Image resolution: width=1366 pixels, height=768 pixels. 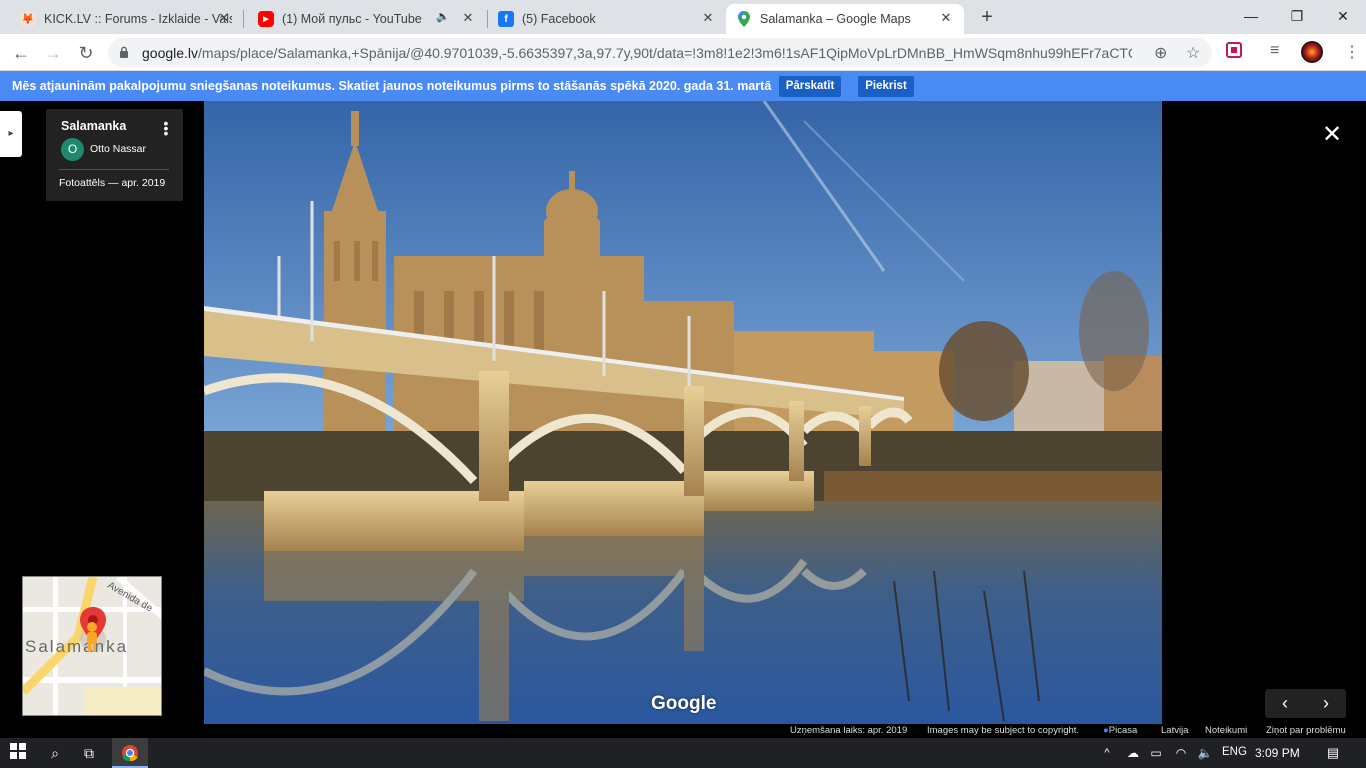 What do you see at coordinates (849, 730) in the screenshot?
I see `capture-date: Uzņemšana laiks: apr. 2019` at bounding box center [849, 730].